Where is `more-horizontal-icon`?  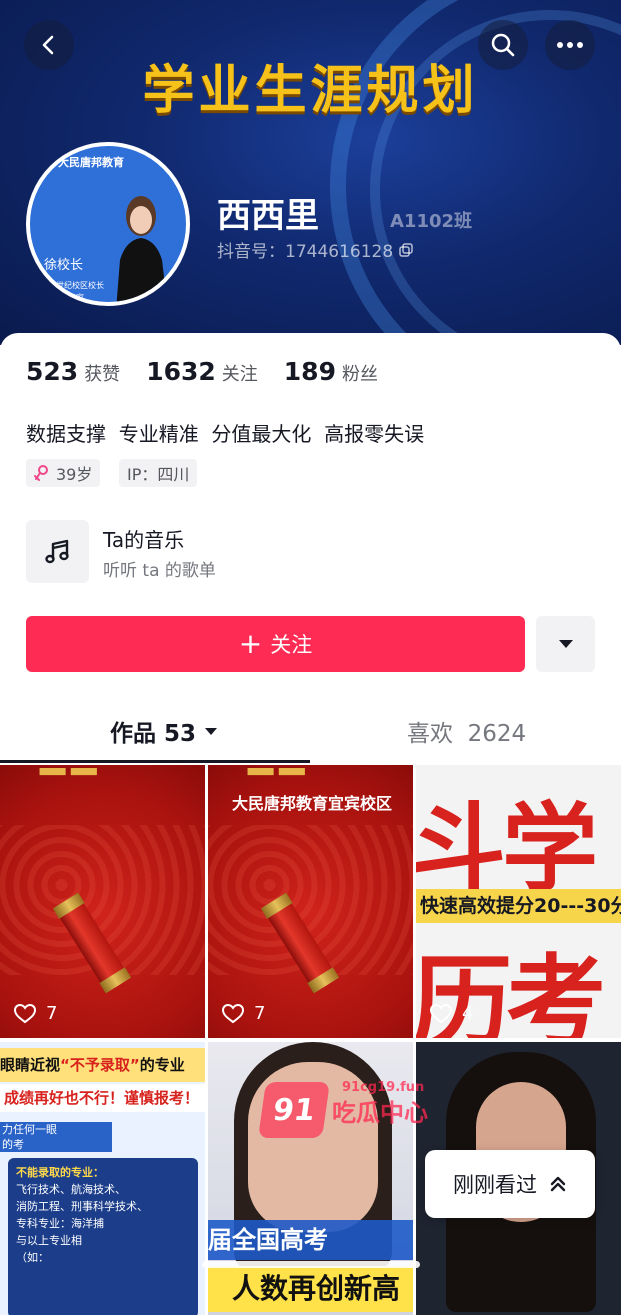
more-horizontal-icon is located at coordinates (570, 45).